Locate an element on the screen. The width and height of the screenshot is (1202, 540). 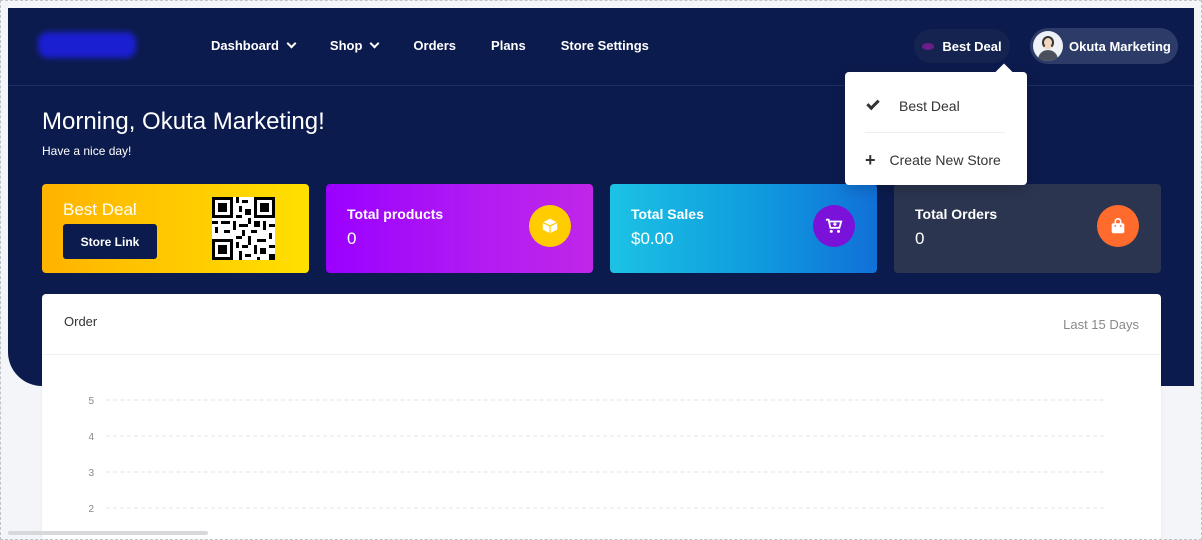
store-switcher-label: Best Deal is located at coordinates (972, 46).